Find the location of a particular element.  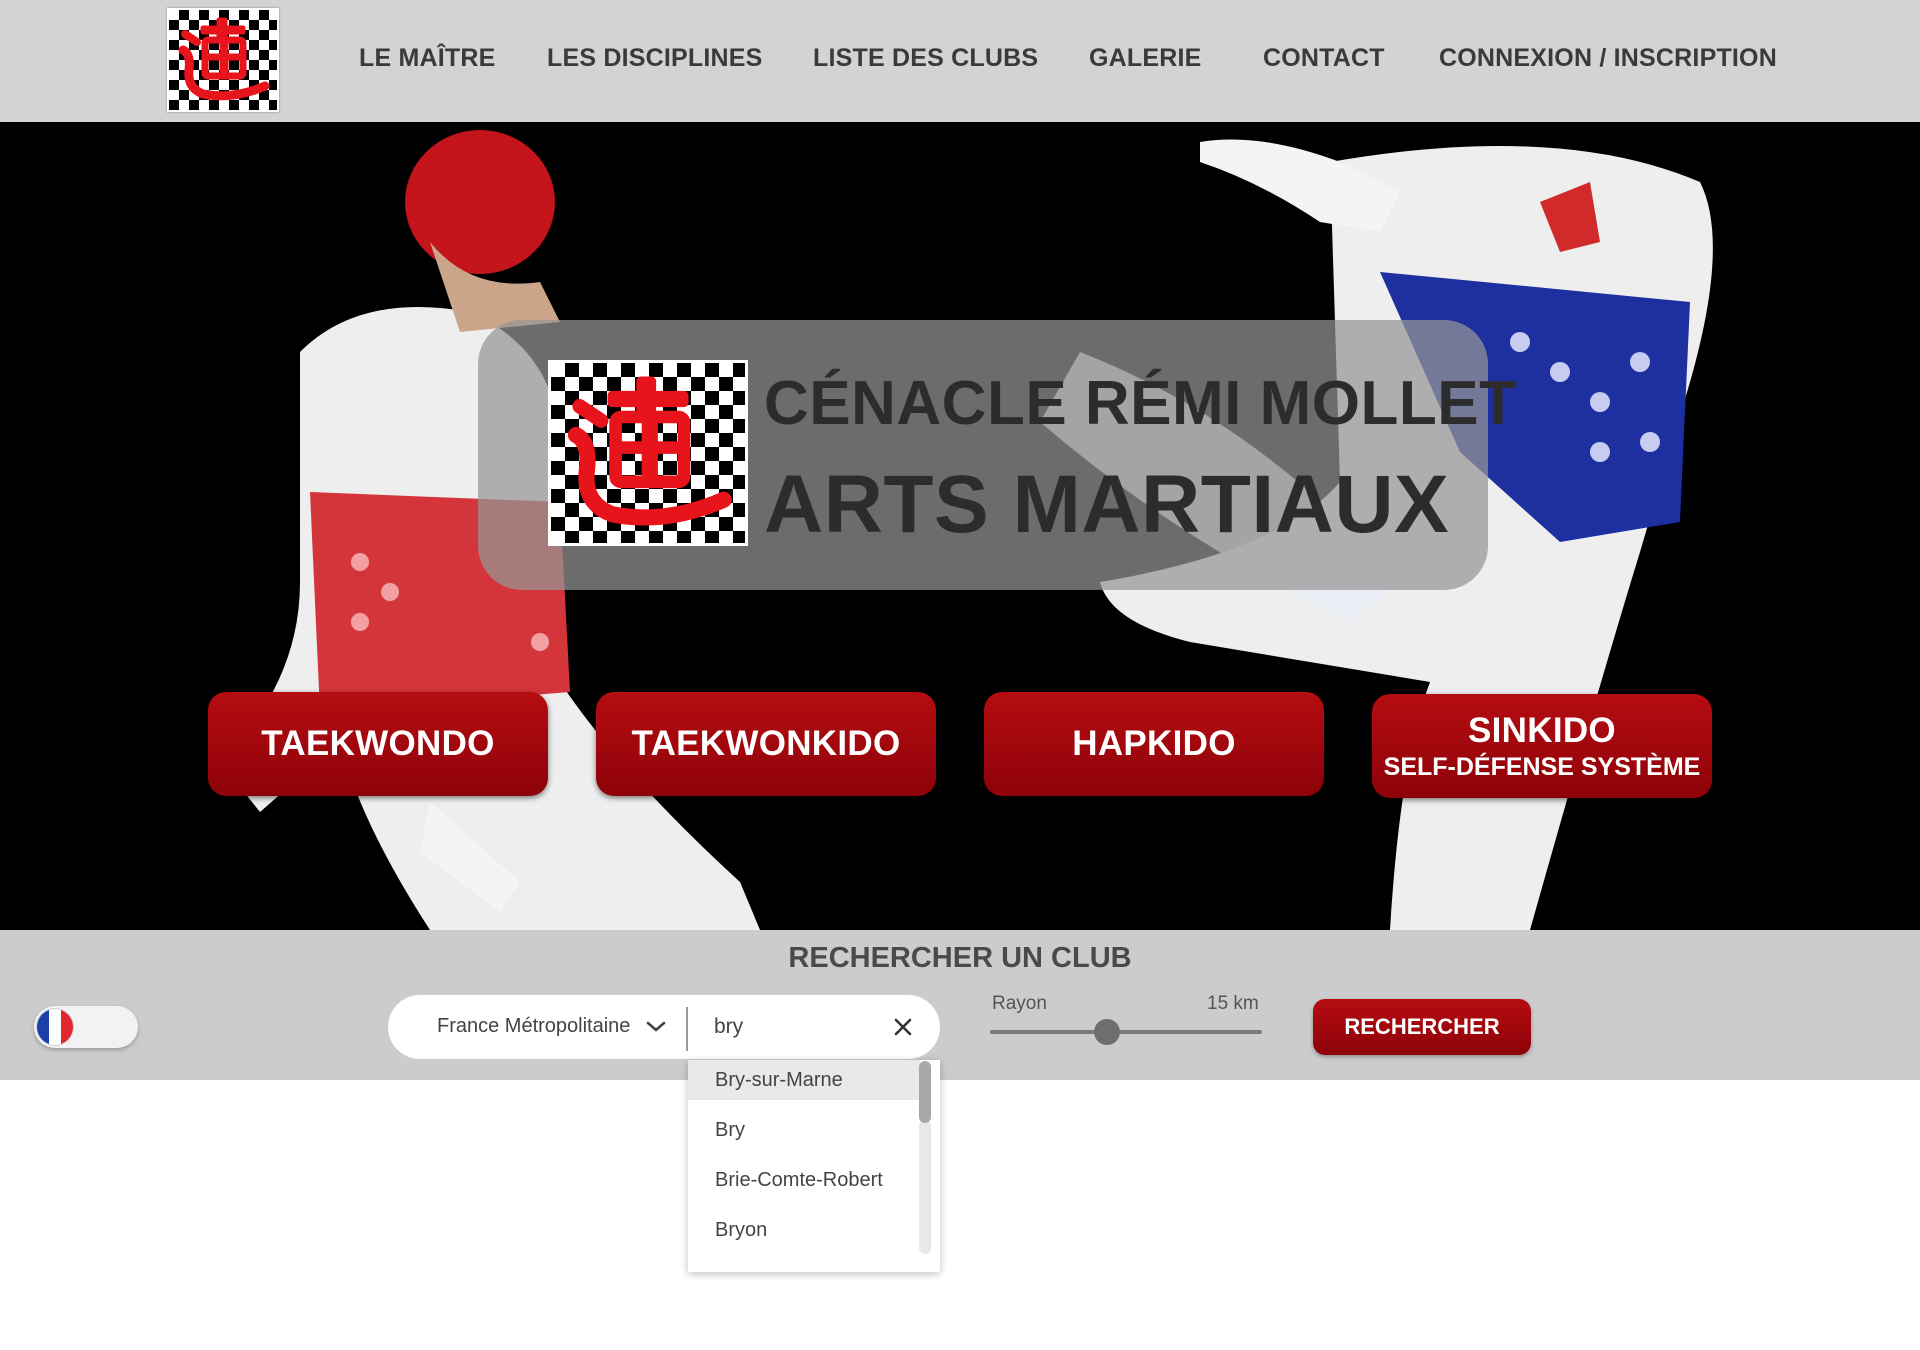

discipline-button-sinkido: SINKIDO SELF-DÉFENSE SYSTÈME is located at coordinates (1542, 746).